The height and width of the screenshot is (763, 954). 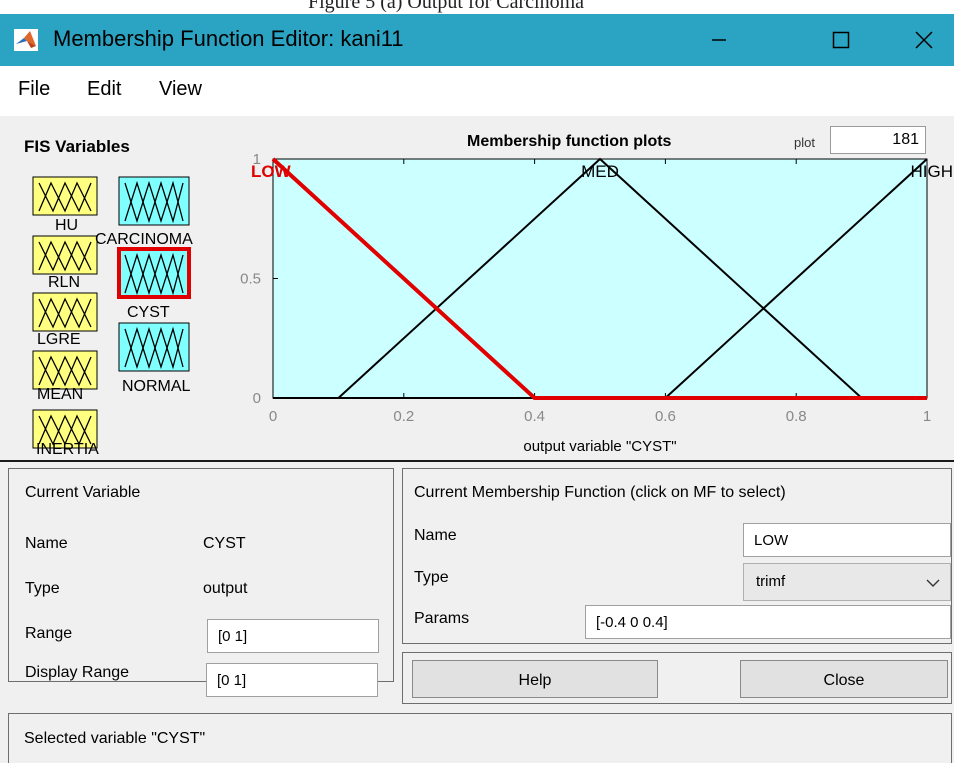 What do you see at coordinates (42, 588) in the screenshot?
I see `variable-type-label: Type` at bounding box center [42, 588].